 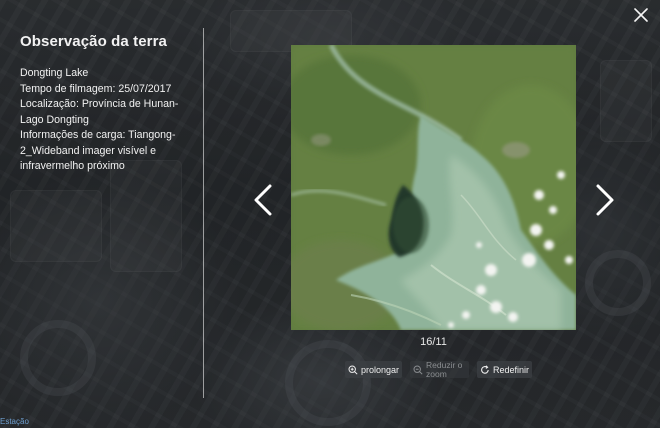 I want to click on zoom-out-icon, so click(x=418, y=369).